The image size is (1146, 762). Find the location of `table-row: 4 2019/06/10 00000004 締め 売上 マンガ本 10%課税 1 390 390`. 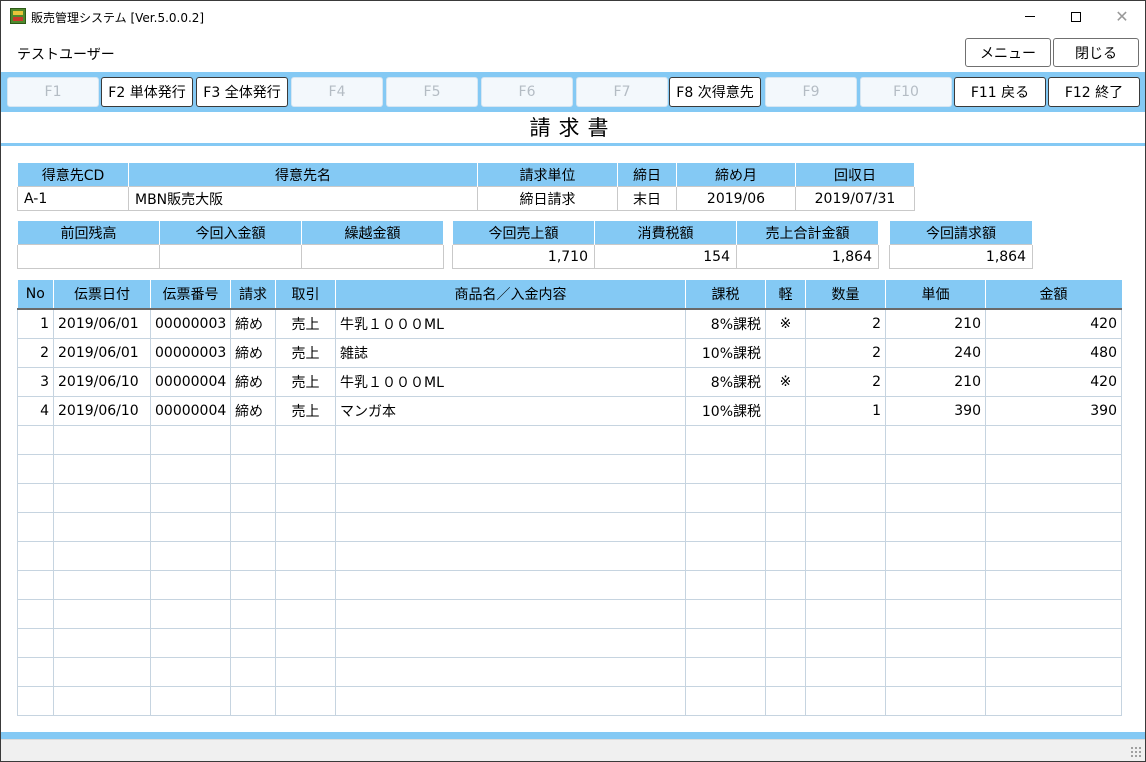

table-row: 4 2019/06/10 00000004 締め 売上 マンガ本 10%課税 1 390 390 is located at coordinates (569, 410).